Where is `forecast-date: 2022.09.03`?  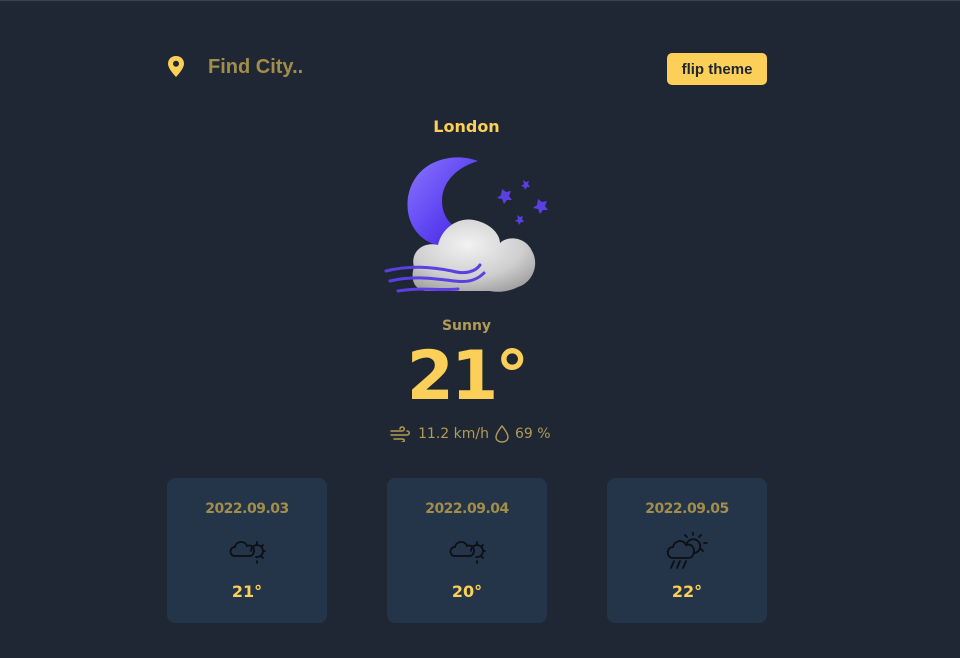
forecast-date: 2022.09.03 is located at coordinates (247, 509).